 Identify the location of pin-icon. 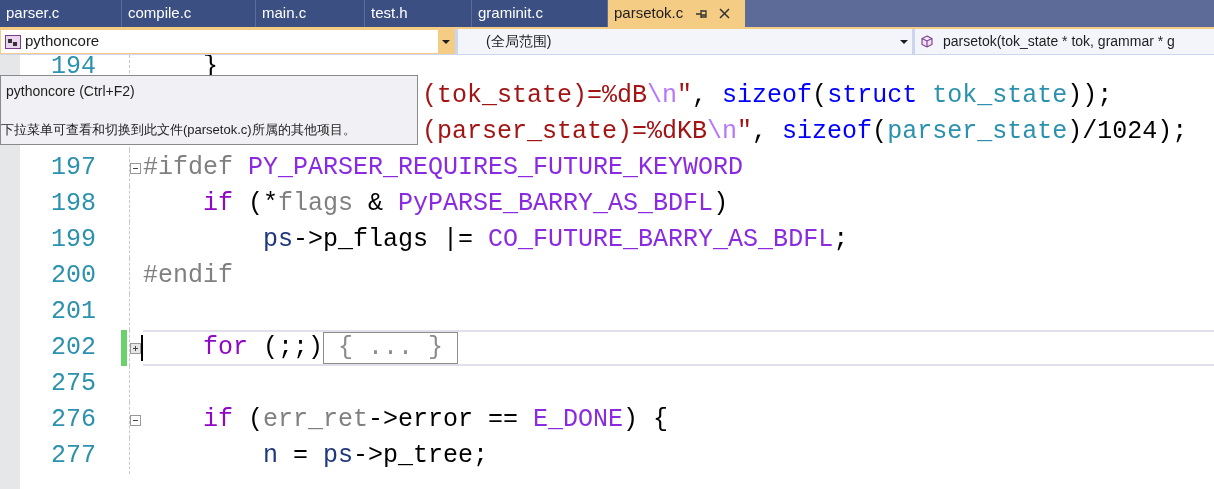
(701, 13).